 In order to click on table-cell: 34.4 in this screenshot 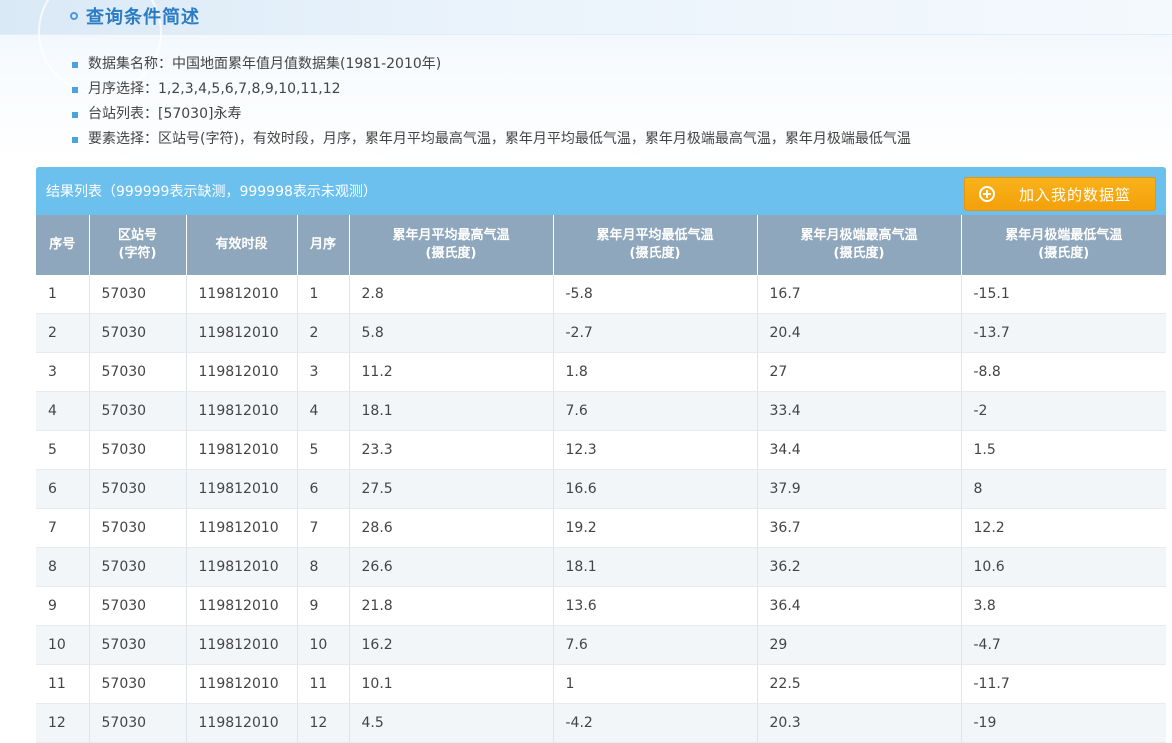, I will do `click(859, 450)`.